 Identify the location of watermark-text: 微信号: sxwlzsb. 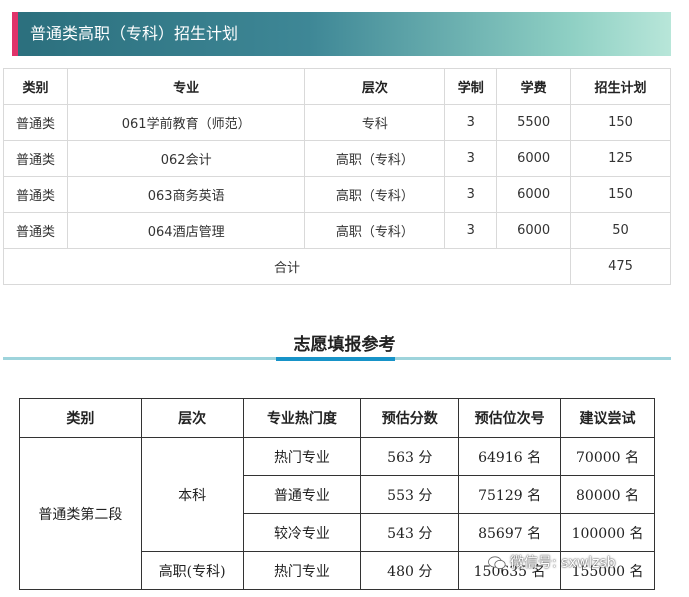
(563, 563).